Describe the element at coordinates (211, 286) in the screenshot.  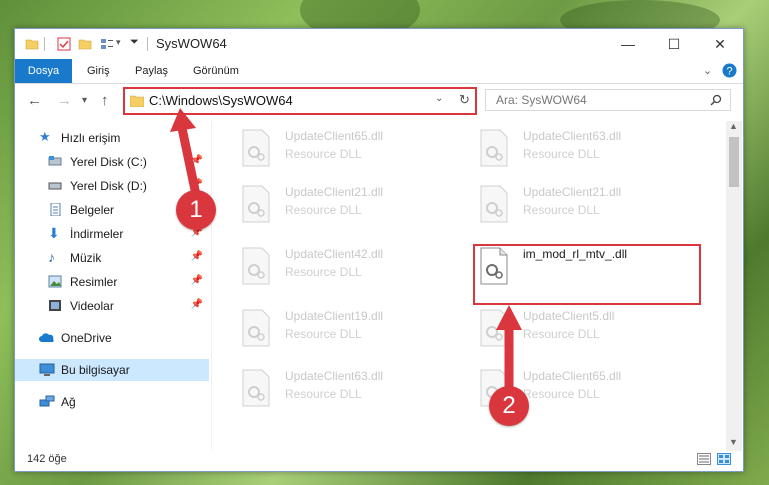
I see `pane-divider` at that location.